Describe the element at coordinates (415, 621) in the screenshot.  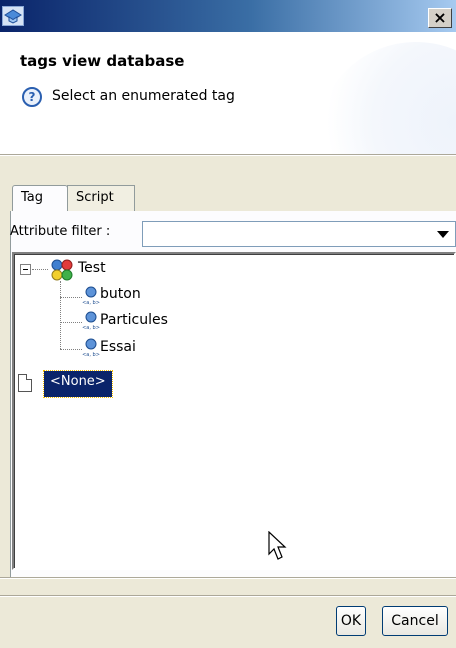
I see `cancel-button: Cancel` at that location.